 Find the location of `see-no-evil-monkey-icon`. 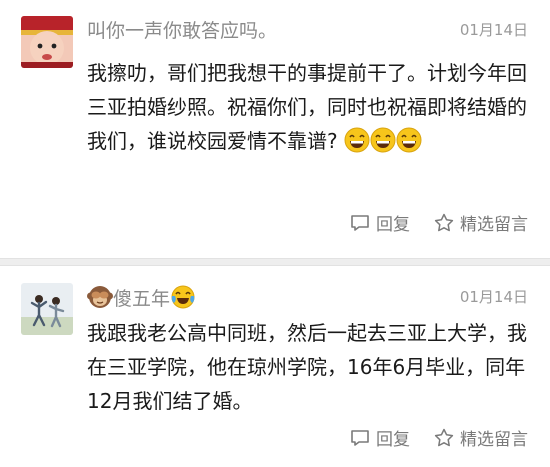

see-no-evil-monkey-icon is located at coordinates (100, 297).